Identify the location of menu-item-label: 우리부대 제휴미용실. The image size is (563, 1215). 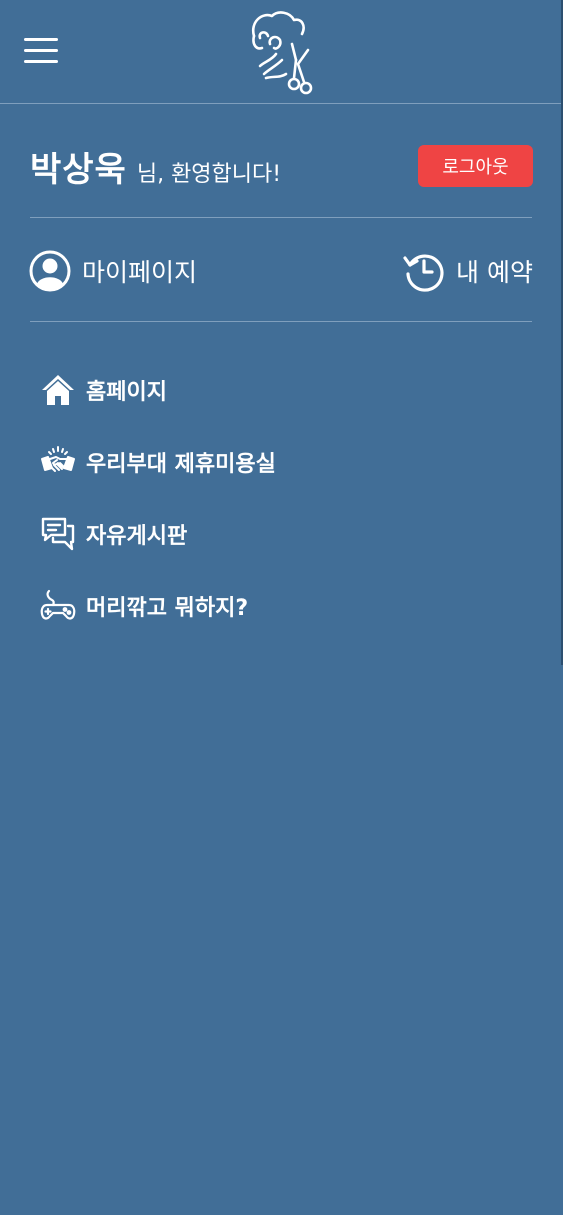
(181, 464).